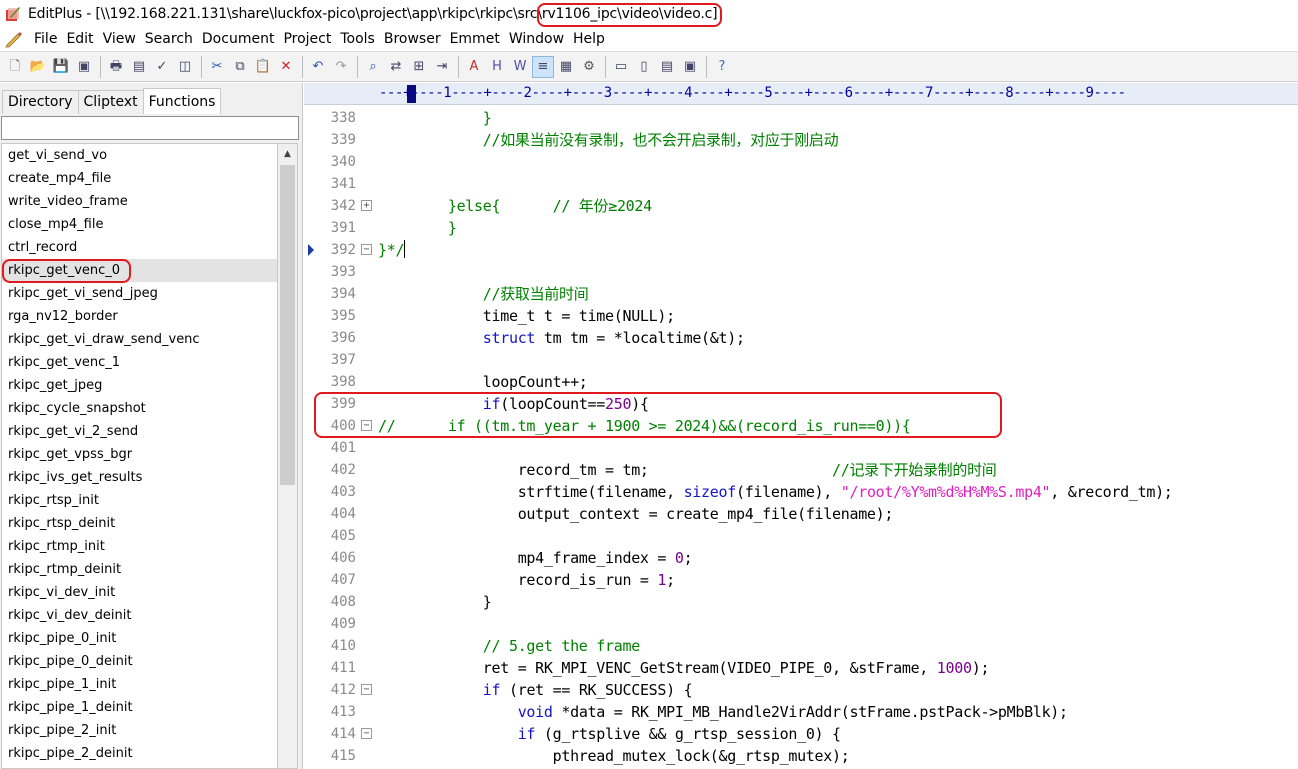 This screenshot has height=769, width=1298. What do you see at coordinates (419, 67) in the screenshot?
I see `find-in-files-button: ⊞` at bounding box center [419, 67].